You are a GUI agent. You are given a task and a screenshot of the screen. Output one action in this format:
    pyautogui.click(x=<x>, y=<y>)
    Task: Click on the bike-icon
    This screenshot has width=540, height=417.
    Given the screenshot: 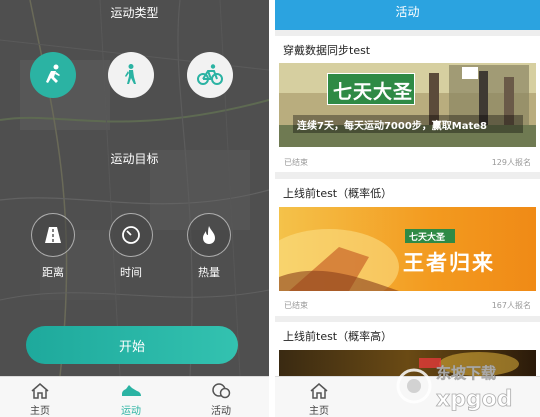 What is the action you would take?
    pyautogui.click(x=210, y=74)
    